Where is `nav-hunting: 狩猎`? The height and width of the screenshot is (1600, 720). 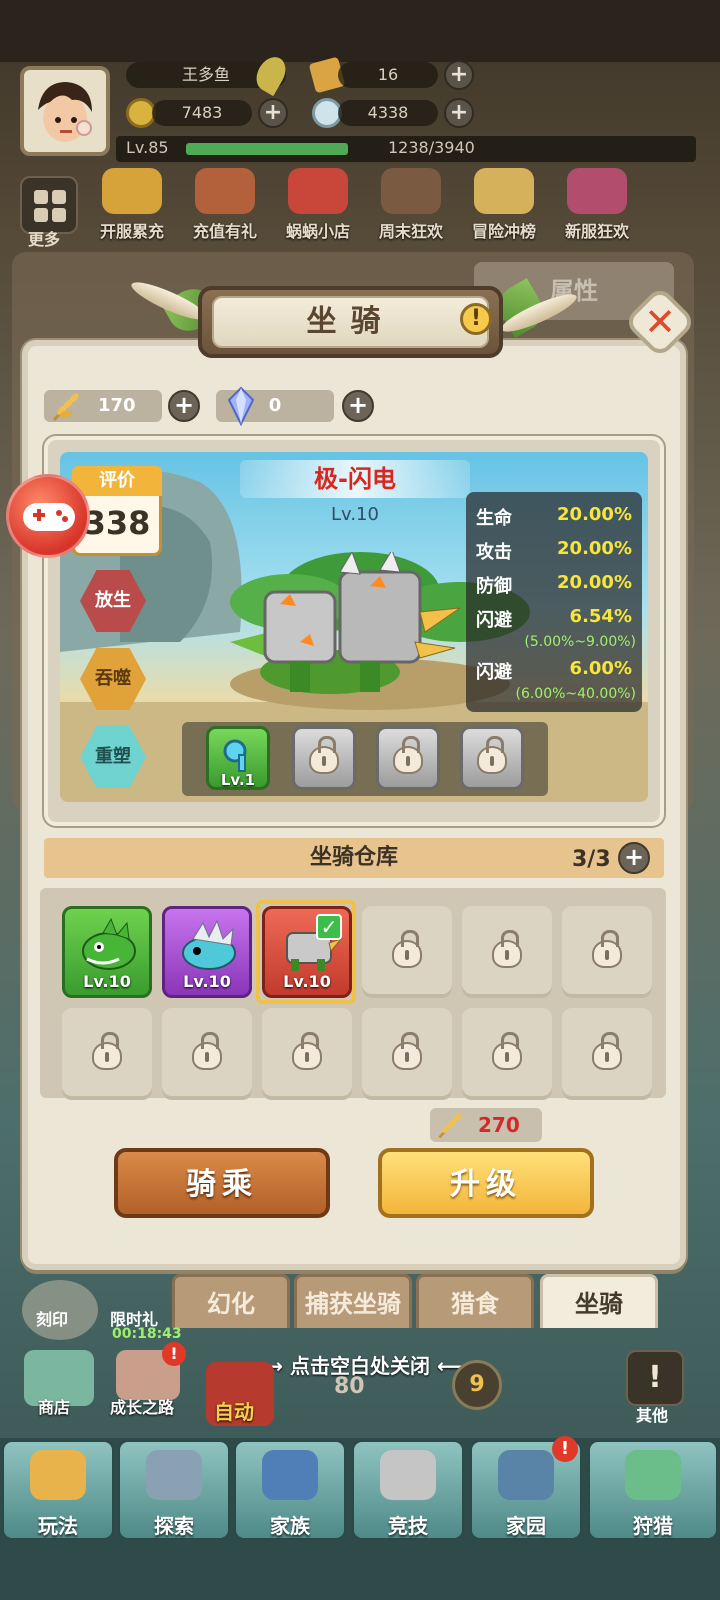 nav-hunting: 狩猎 is located at coordinates (653, 1490).